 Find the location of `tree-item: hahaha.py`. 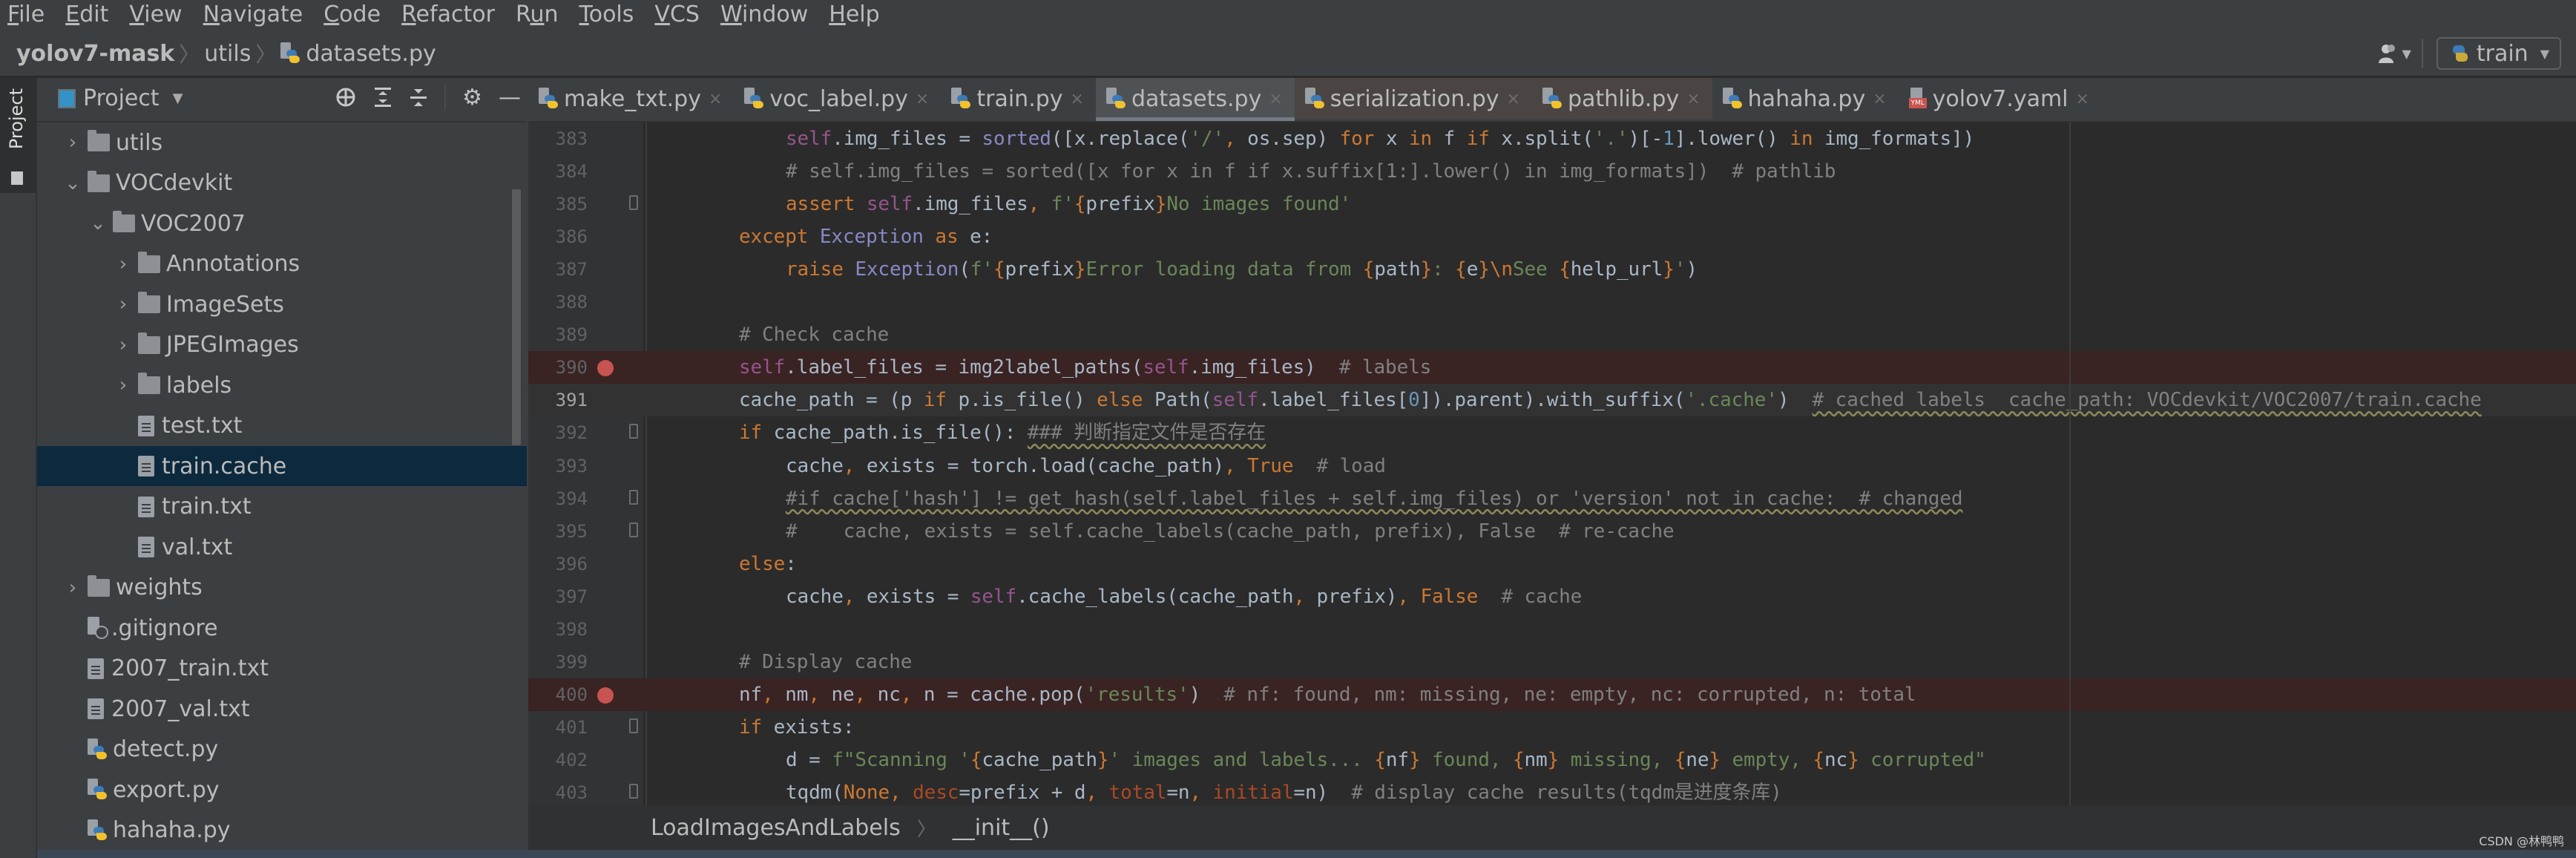

tree-item: hahaha.py is located at coordinates (282, 830).